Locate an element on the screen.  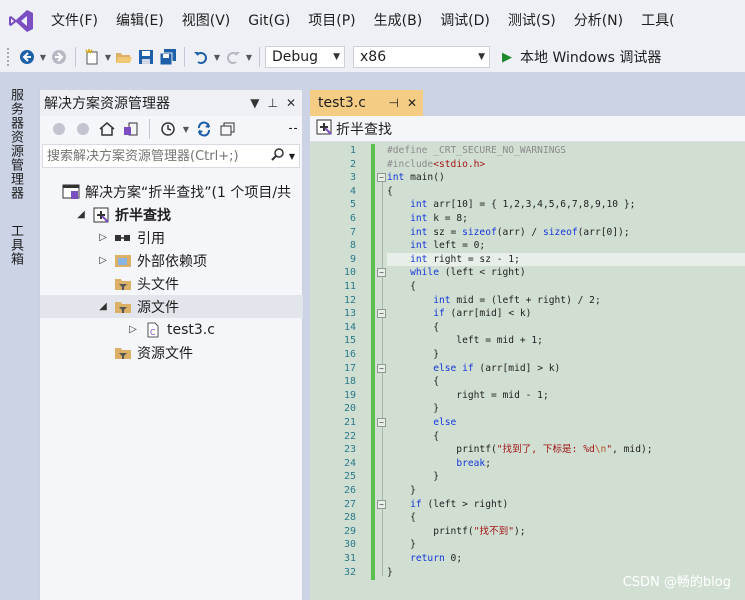
code-line: #include<stdio.h> is located at coordinates (436, 165).